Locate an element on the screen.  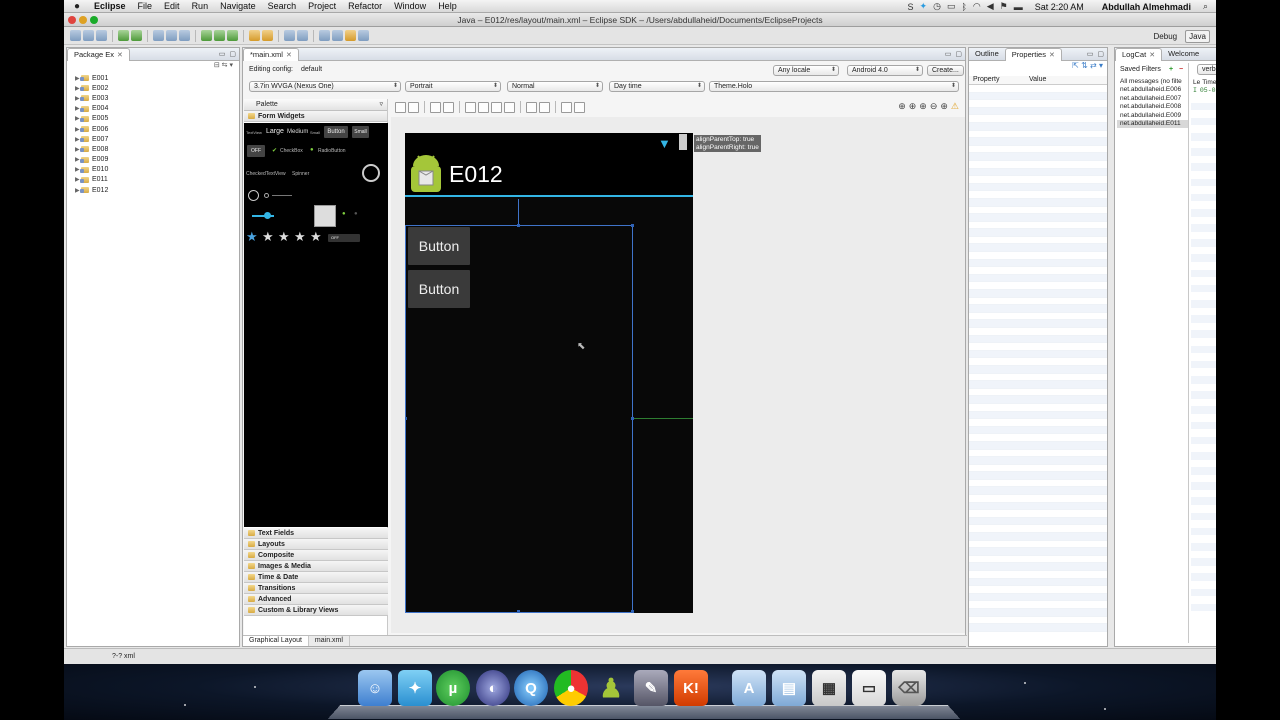
theme-select: Theme.Holo is located at coordinates (834, 86).